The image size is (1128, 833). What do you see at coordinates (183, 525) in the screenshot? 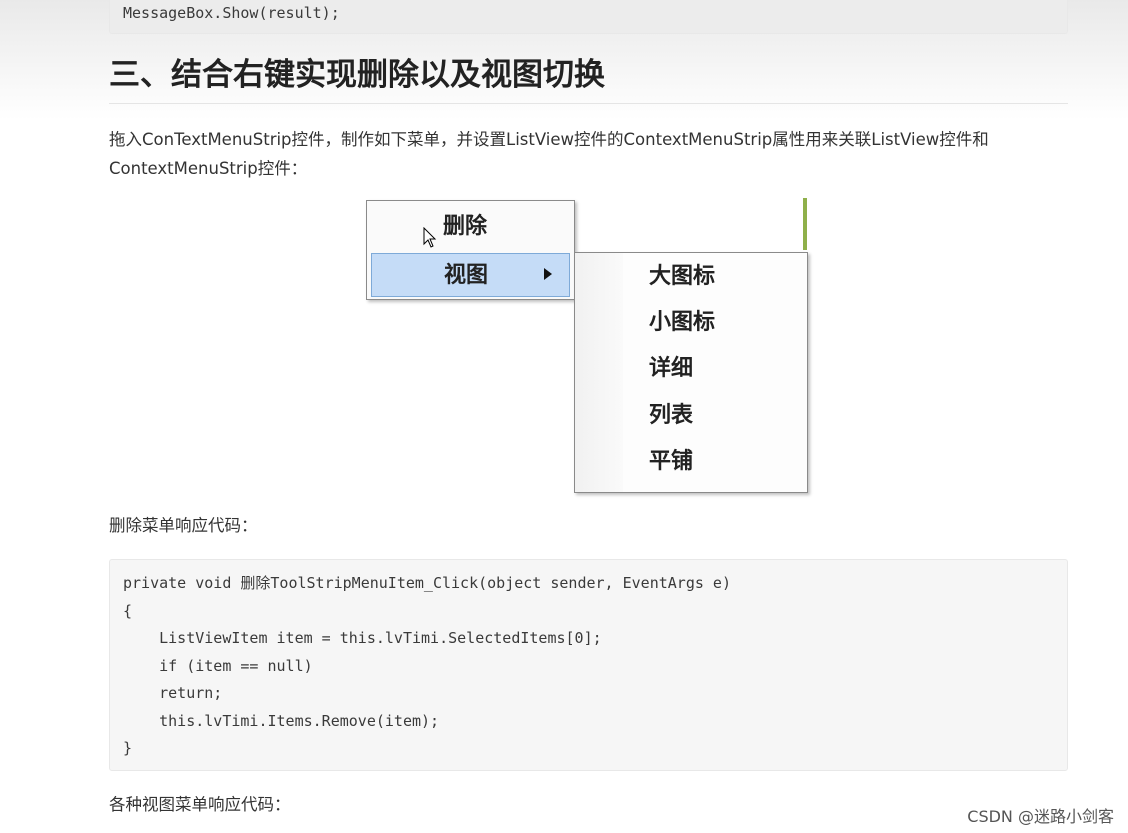
I see `delete-caption: 删除菜单响应代码：` at bounding box center [183, 525].